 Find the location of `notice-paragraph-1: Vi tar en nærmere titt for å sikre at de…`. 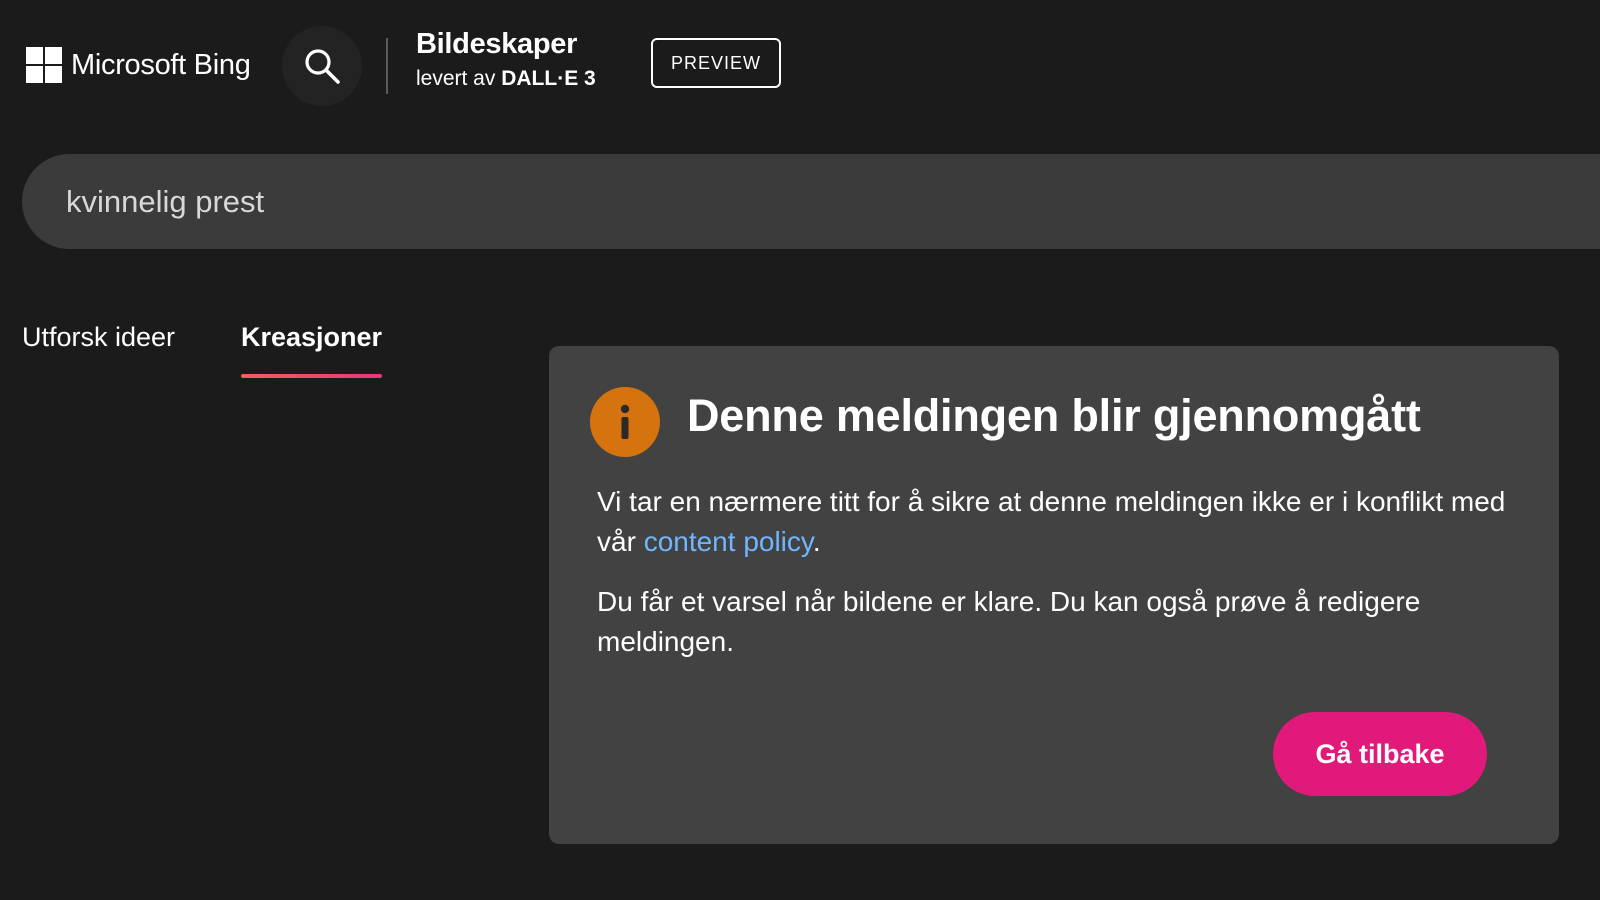

notice-paragraph-1: Vi tar en nærmere titt for å sikre at de… is located at coordinates (1057, 522).